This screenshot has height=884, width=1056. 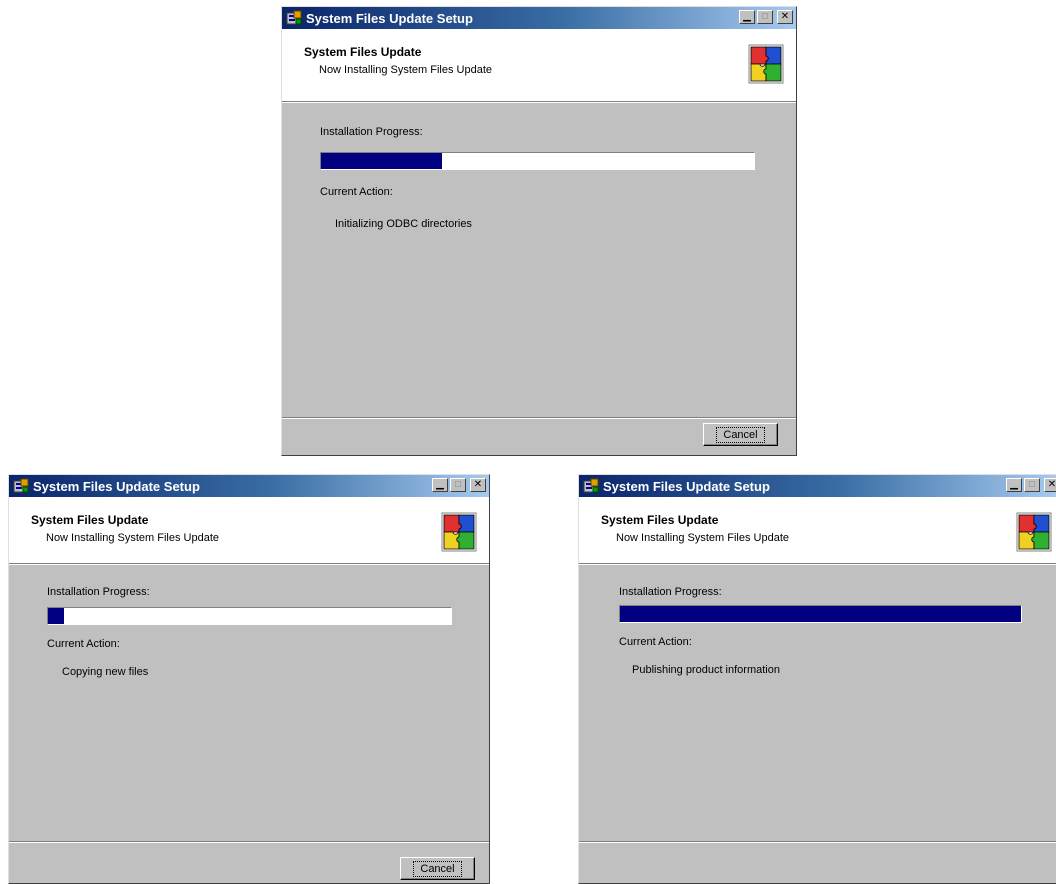 What do you see at coordinates (403, 224) in the screenshot?
I see `current-action-text: Initializing ODBC directories` at bounding box center [403, 224].